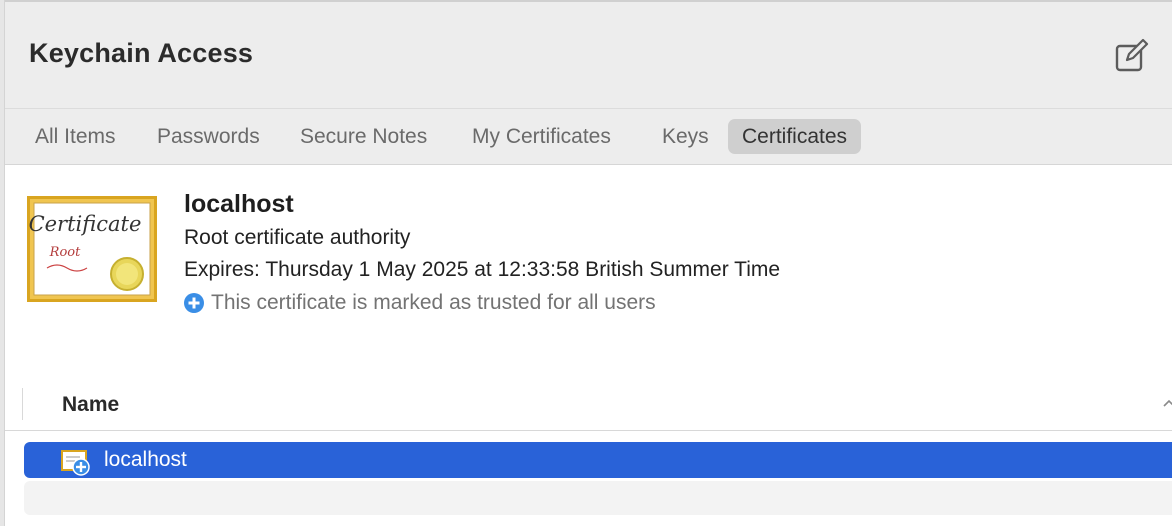  I want to click on tab-keys: Keys, so click(685, 136).